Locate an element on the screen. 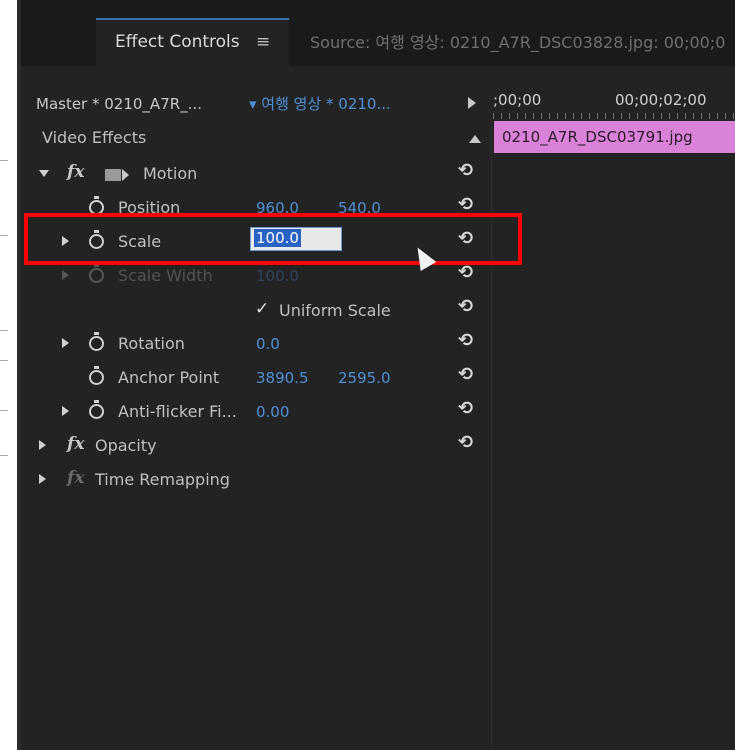 The image size is (735, 750). effect-row-motion: fx Motion ⟲ is located at coordinates (256, 175).